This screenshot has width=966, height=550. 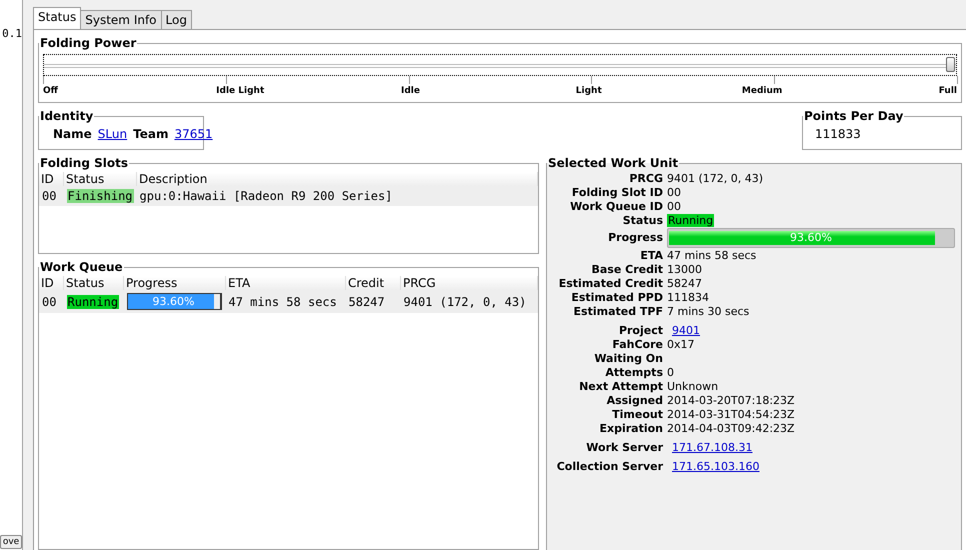 I want to click on table-cell: 47 mins 58 secs, so click(x=286, y=301).